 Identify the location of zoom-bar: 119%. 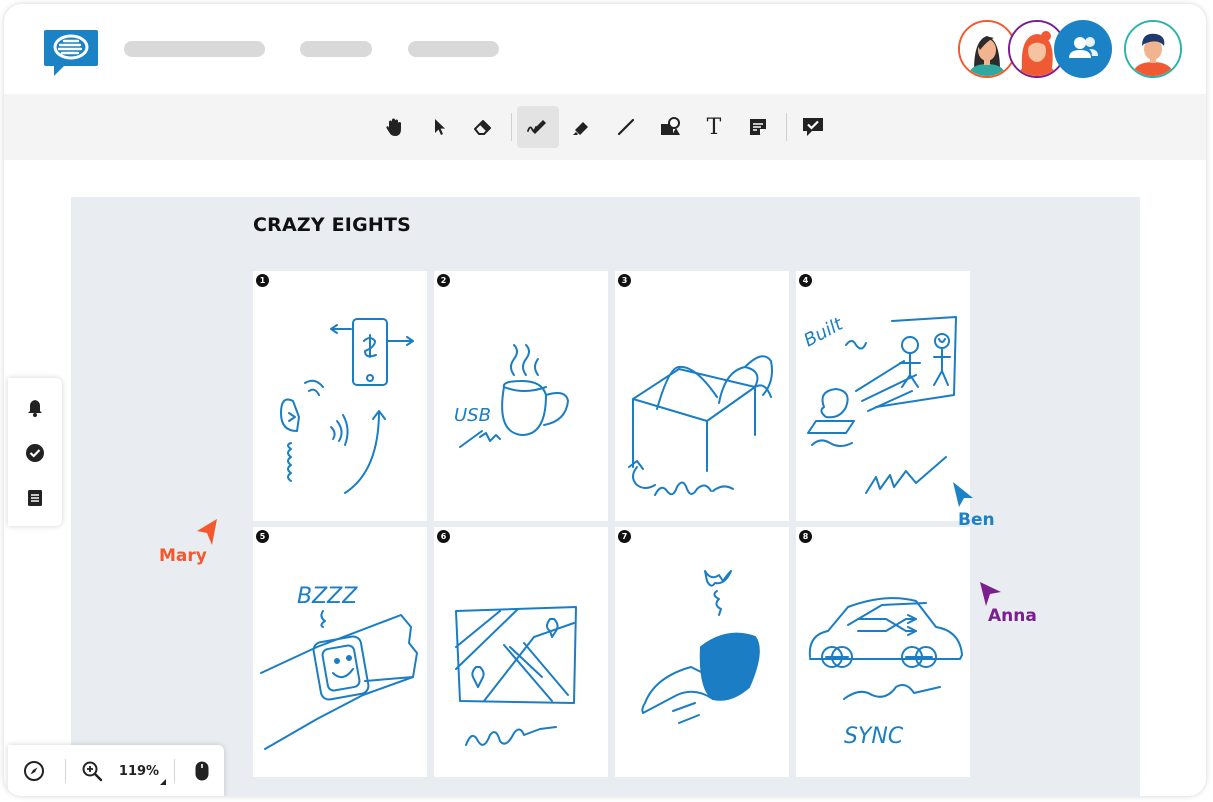
(116, 770).